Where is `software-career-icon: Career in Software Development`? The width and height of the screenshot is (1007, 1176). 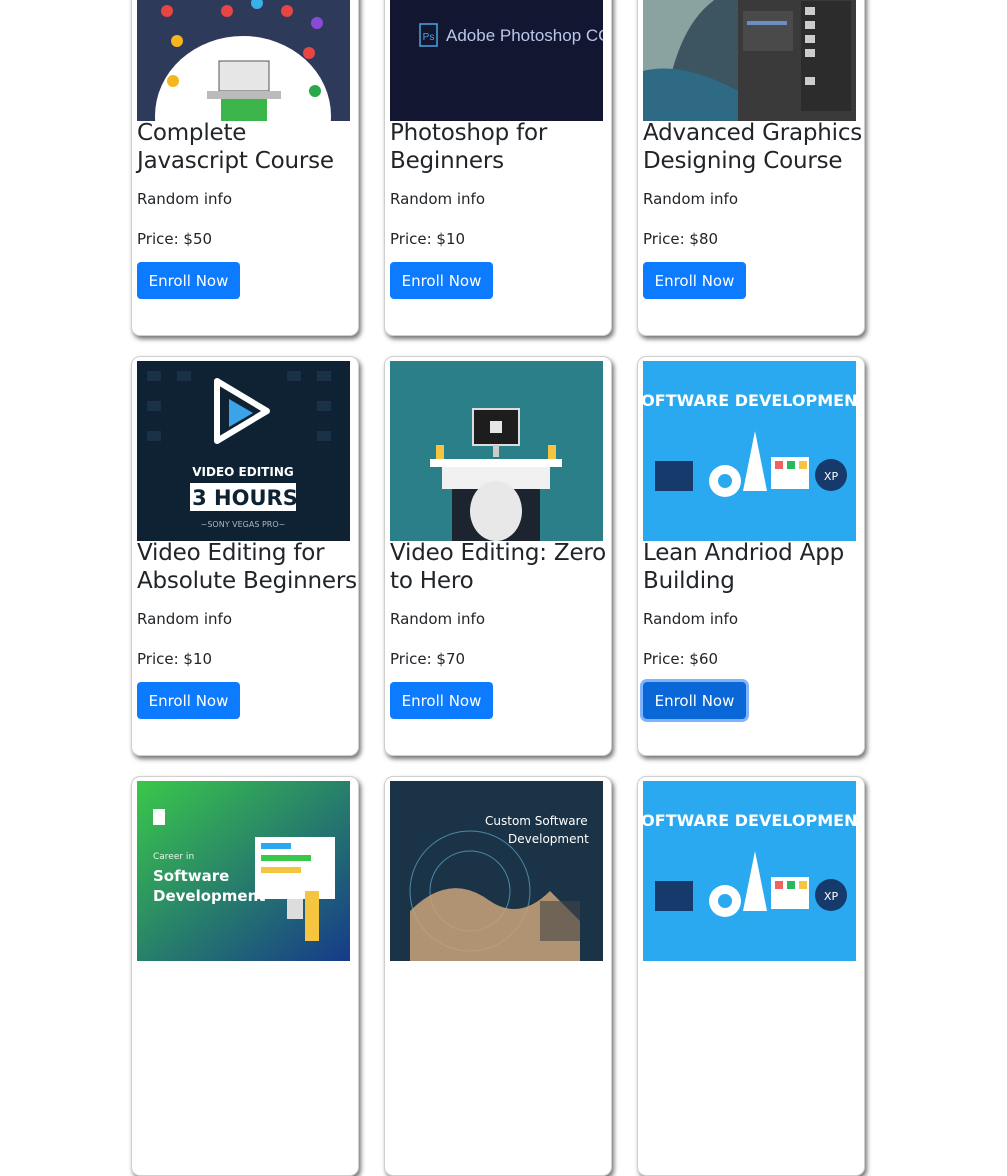 software-career-icon: Career in Software Development is located at coordinates (243, 871).